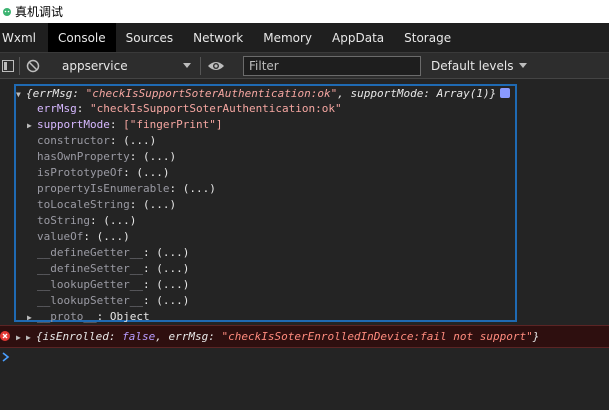 This screenshot has width=609, height=410. I want to click on log-levels-dropdown: Default levels, so click(479, 66).